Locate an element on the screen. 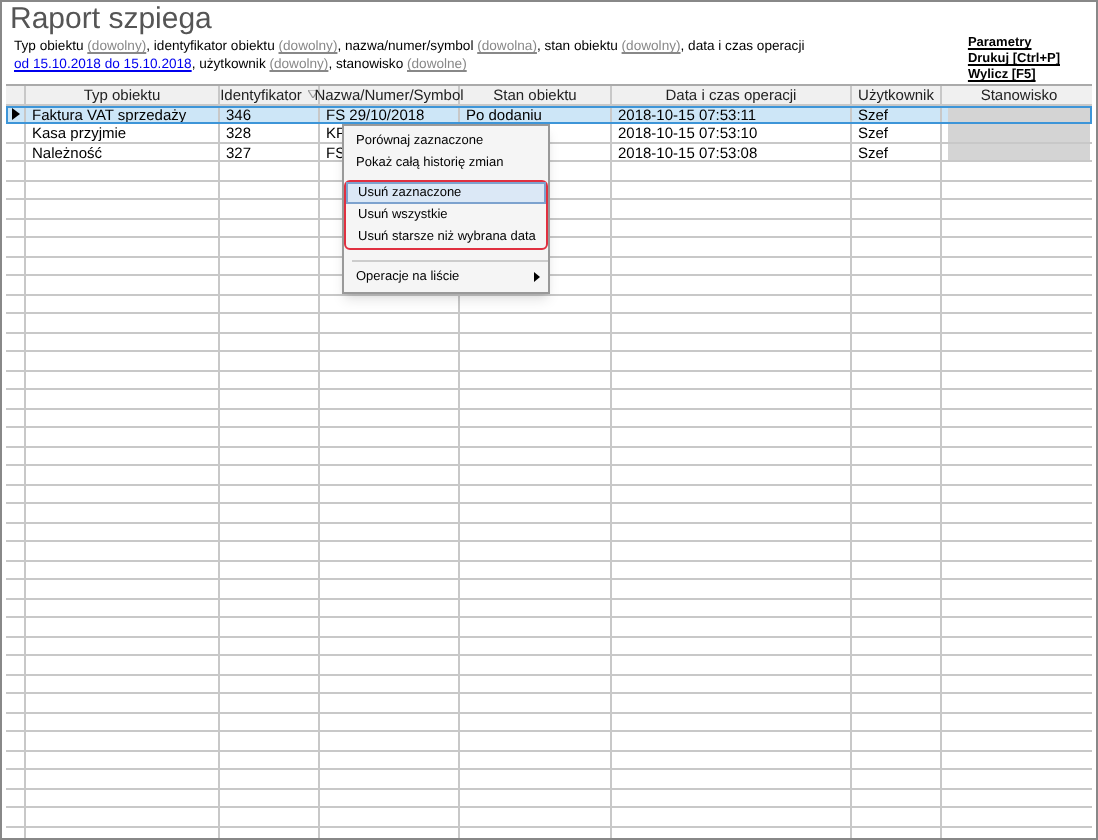 The width and height of the screenshot is (1098, 840). submenu-arrow-icon is located at coordinates (537, 277).